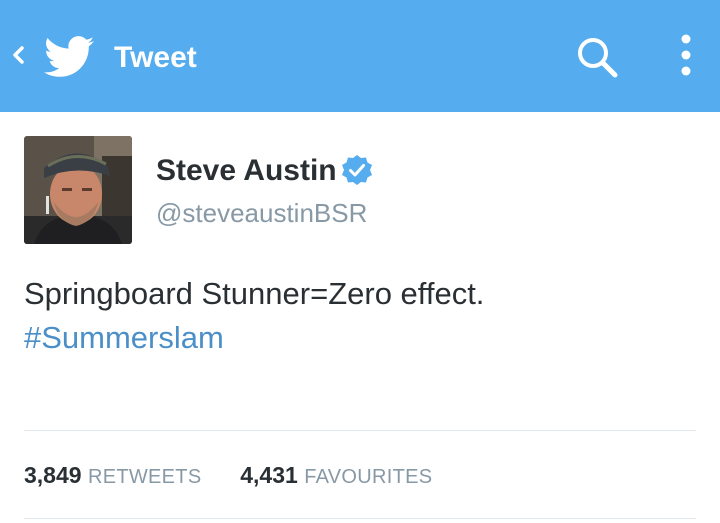 Image resolution: width=720 pixels, height=523 pixels. Describe the element at coordinates (144, 477) in the screenshot. I see `retweets-label: RETWEETS` at that location.